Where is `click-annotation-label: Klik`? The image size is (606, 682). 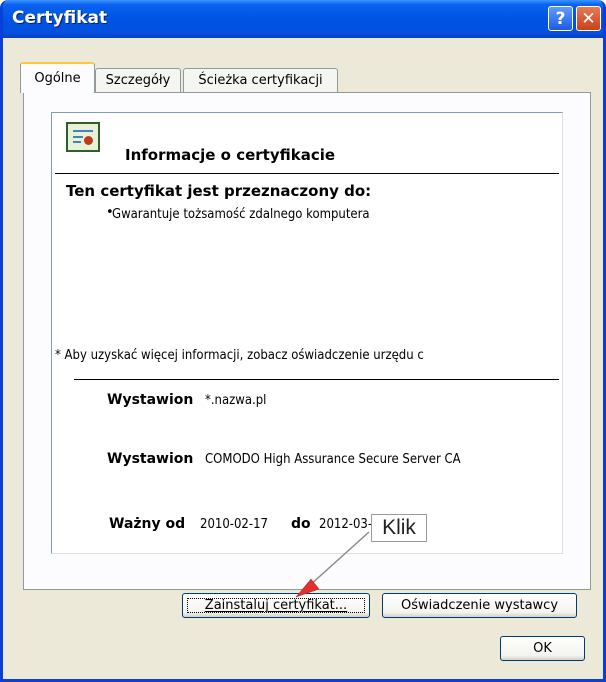
click-annotation-label: Klik is located at coordinates (399, 528).